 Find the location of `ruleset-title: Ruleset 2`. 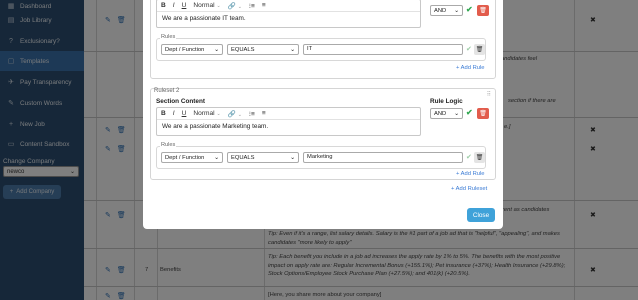

ruleset-title: Ruleset 2 is located at coordinates (167, 91).